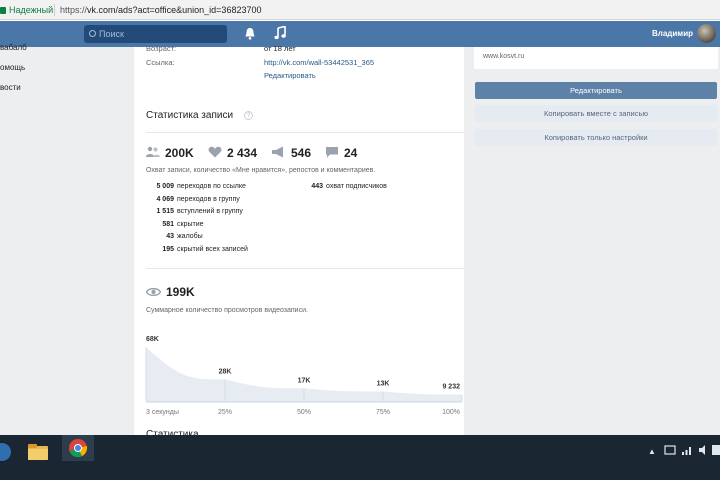 This screenshot has height=480, width=720. Describe the element at coordinates (304, 412) in the screenshot. I see `x-tick-label: 50%` at that location.